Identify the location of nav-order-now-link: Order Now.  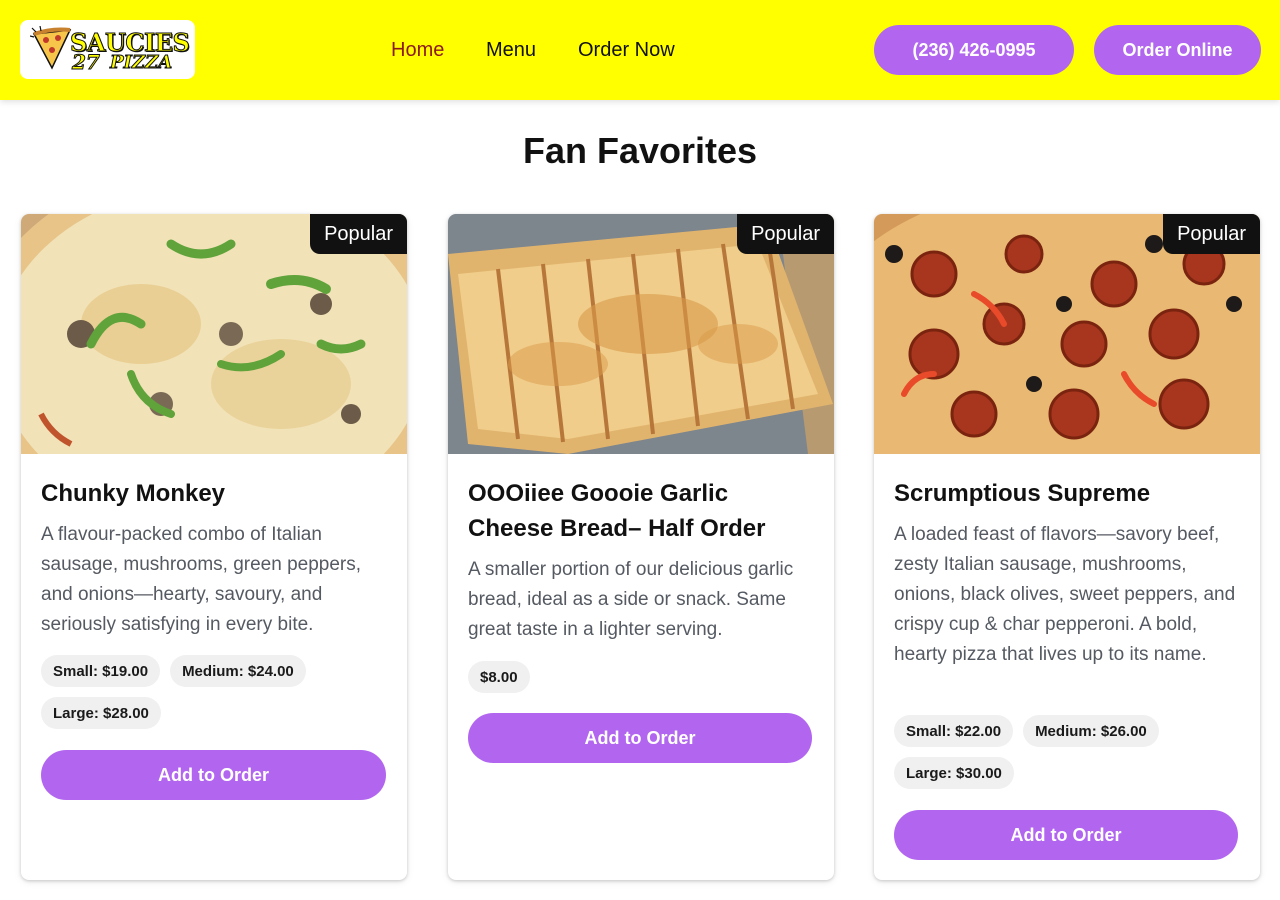
(626, 50).